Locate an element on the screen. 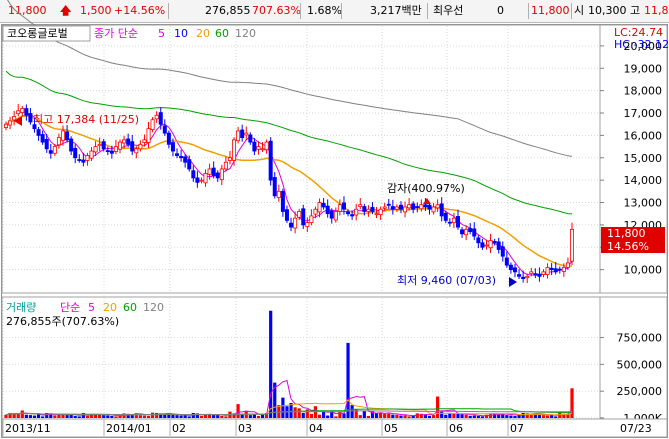 The width and height of the screenshot is (669, 439). y-tick-label: 18,000 is located at coordinates (643, 91).